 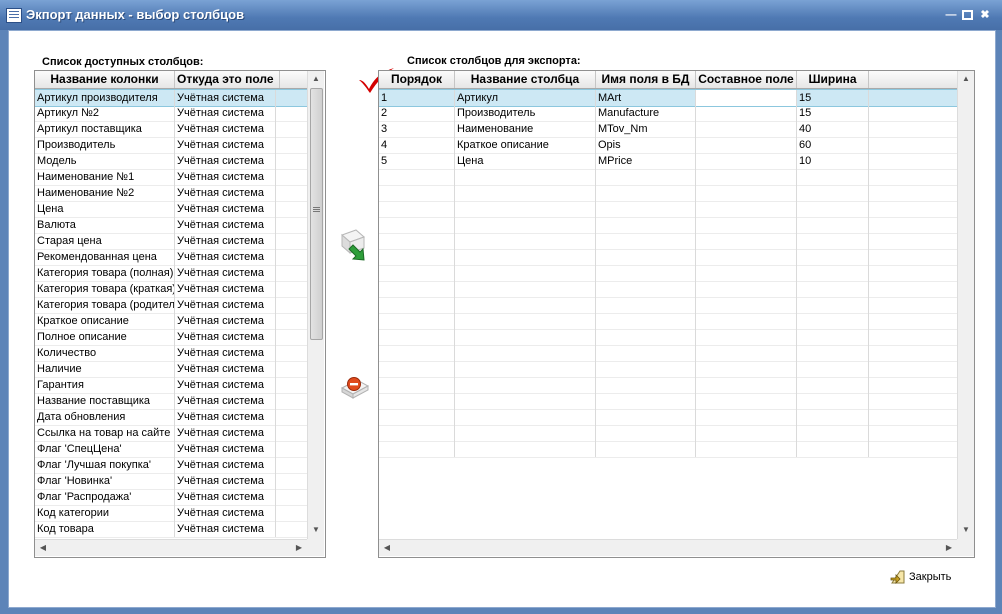 I want to click on db-field-cell: Manufacture, so click(x=646, y=113).